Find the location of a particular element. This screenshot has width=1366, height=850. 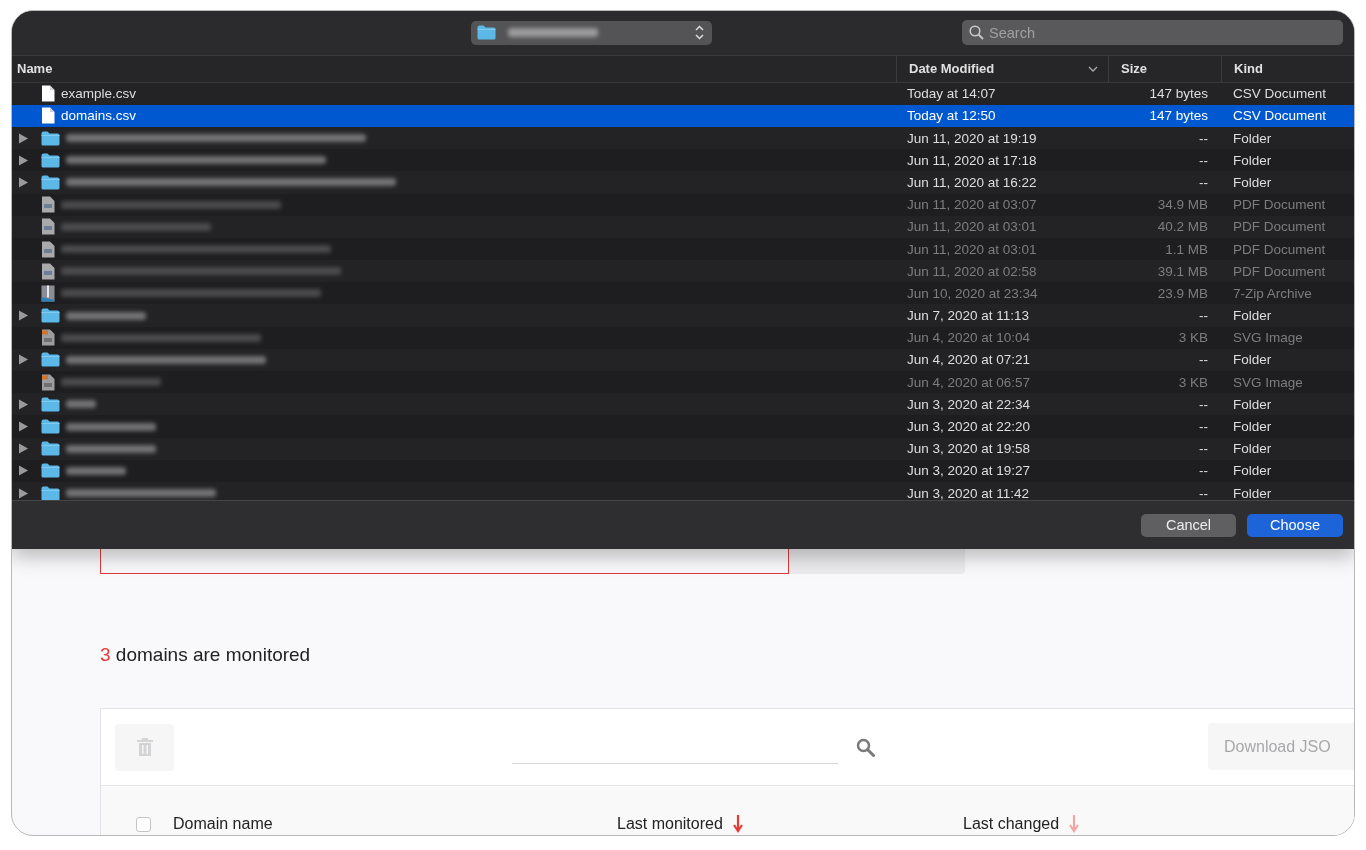

date-modified: Jun 3, 2020 at 11:42 is located at coordinates (968, 493).